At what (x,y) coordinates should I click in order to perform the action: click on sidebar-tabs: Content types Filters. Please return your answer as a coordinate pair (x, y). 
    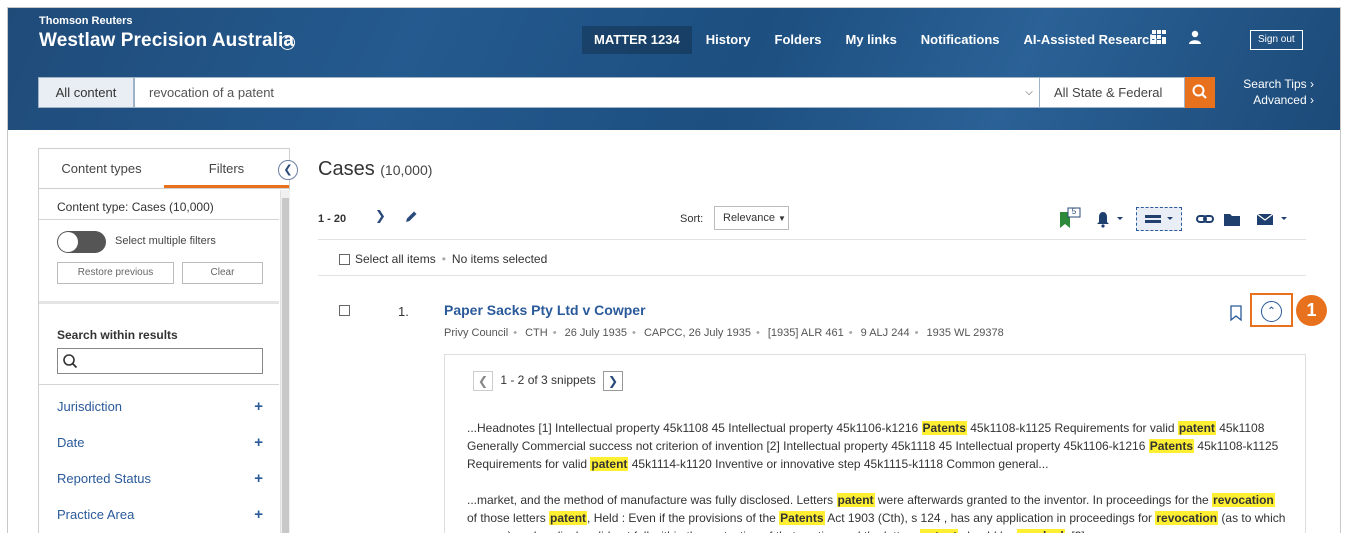
    Looking at the image, I should click on (164, 169).